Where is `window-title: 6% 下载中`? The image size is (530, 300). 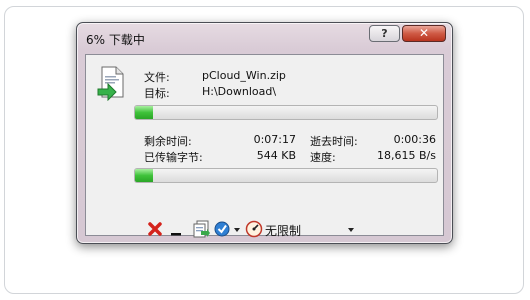
window-title: 6% 下载中 is located at coordinates (115, 40).